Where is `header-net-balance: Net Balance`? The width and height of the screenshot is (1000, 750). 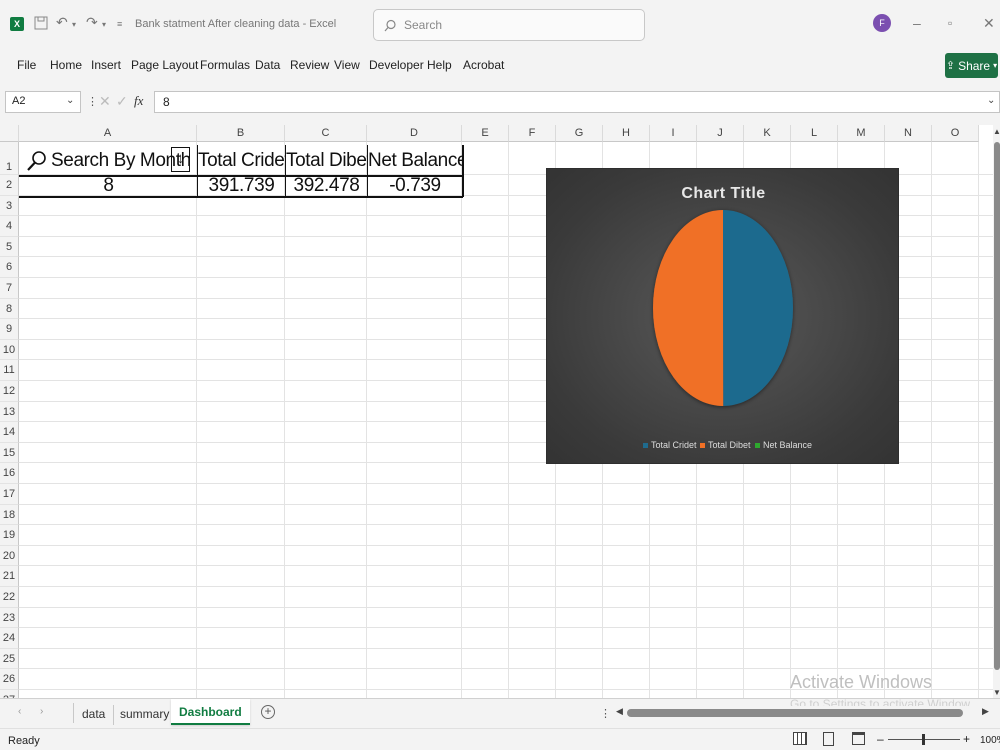
header-net-balance: Net Balance is located at coordinates (415, 160).